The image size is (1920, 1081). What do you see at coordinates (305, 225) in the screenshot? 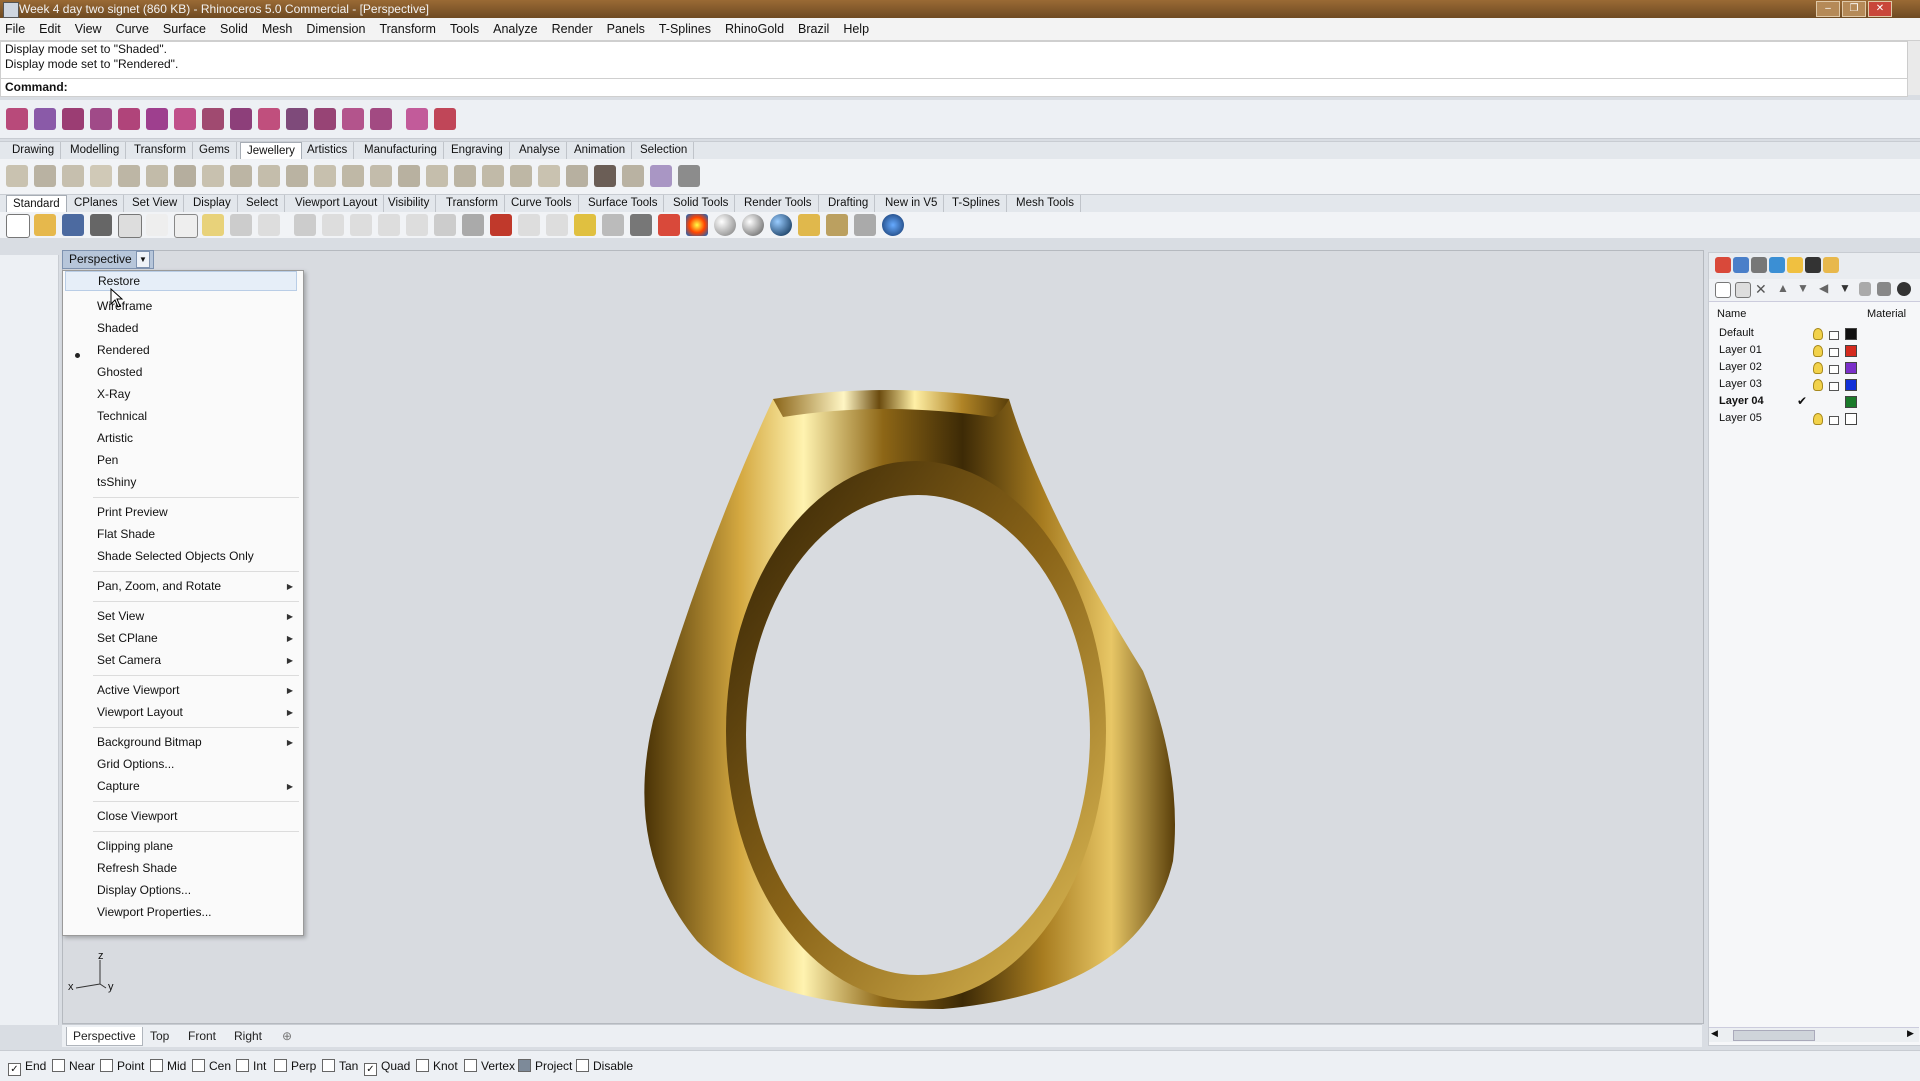
I see `rotate-view-icon` at bounding box center [305, 225].